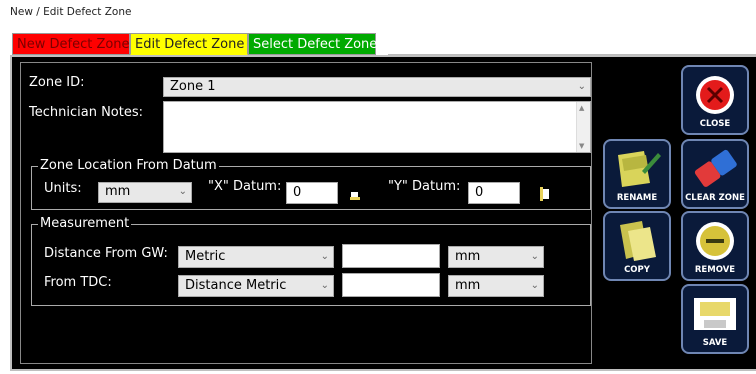  Describe the element at coordinates (715, 198) in the screenshot. I see `clear-zone-label: CLEAR ZONE` at that location.